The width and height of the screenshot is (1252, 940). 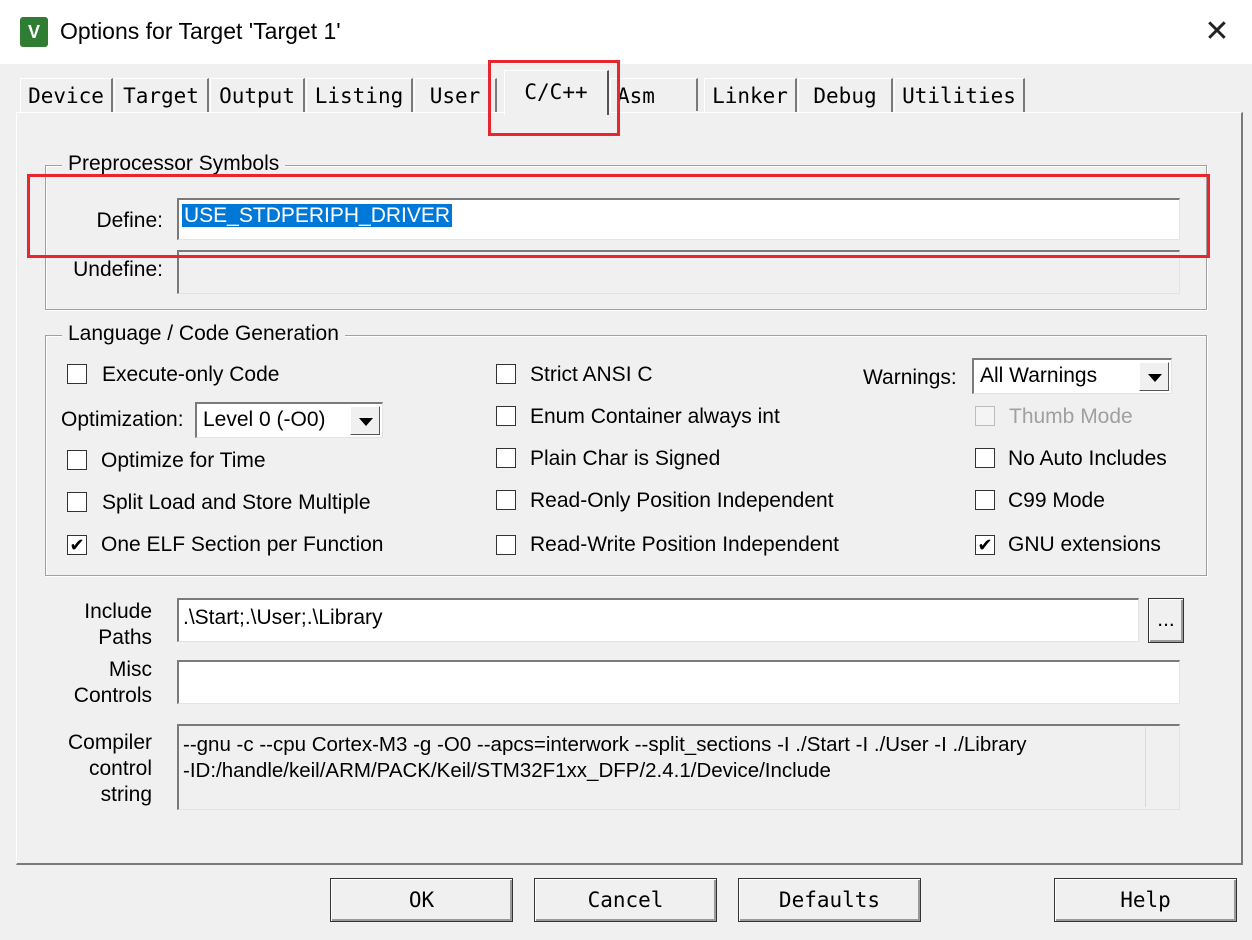 I want to click on cancel-button: Cancel, so click(x=625, y=900).